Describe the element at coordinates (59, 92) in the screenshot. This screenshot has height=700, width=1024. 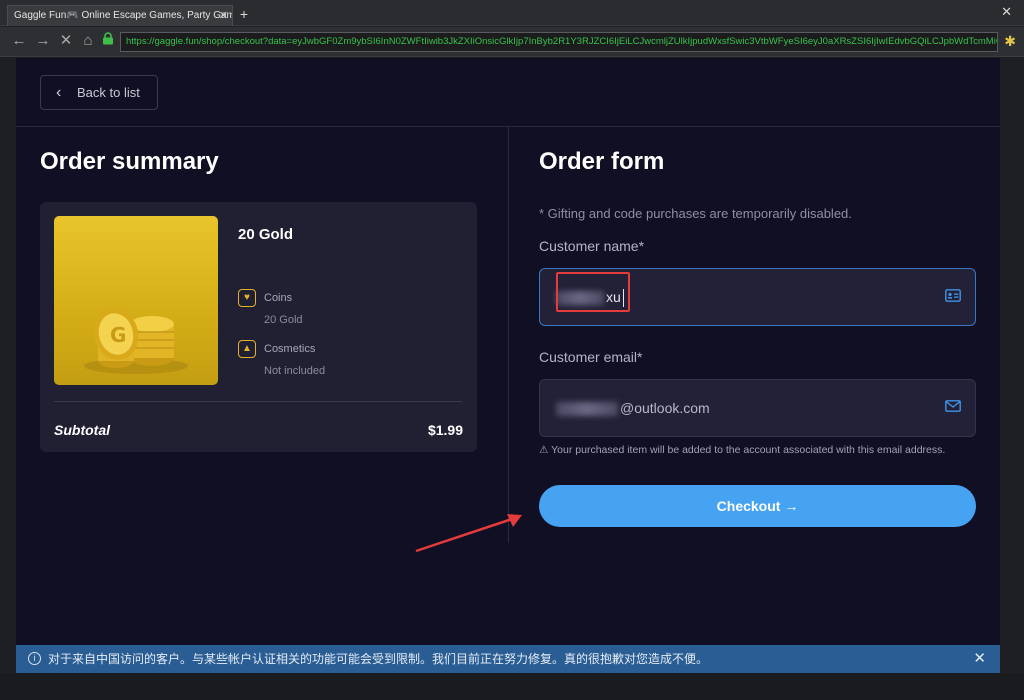
I see `chevron-left-icon: ‹` at that location.